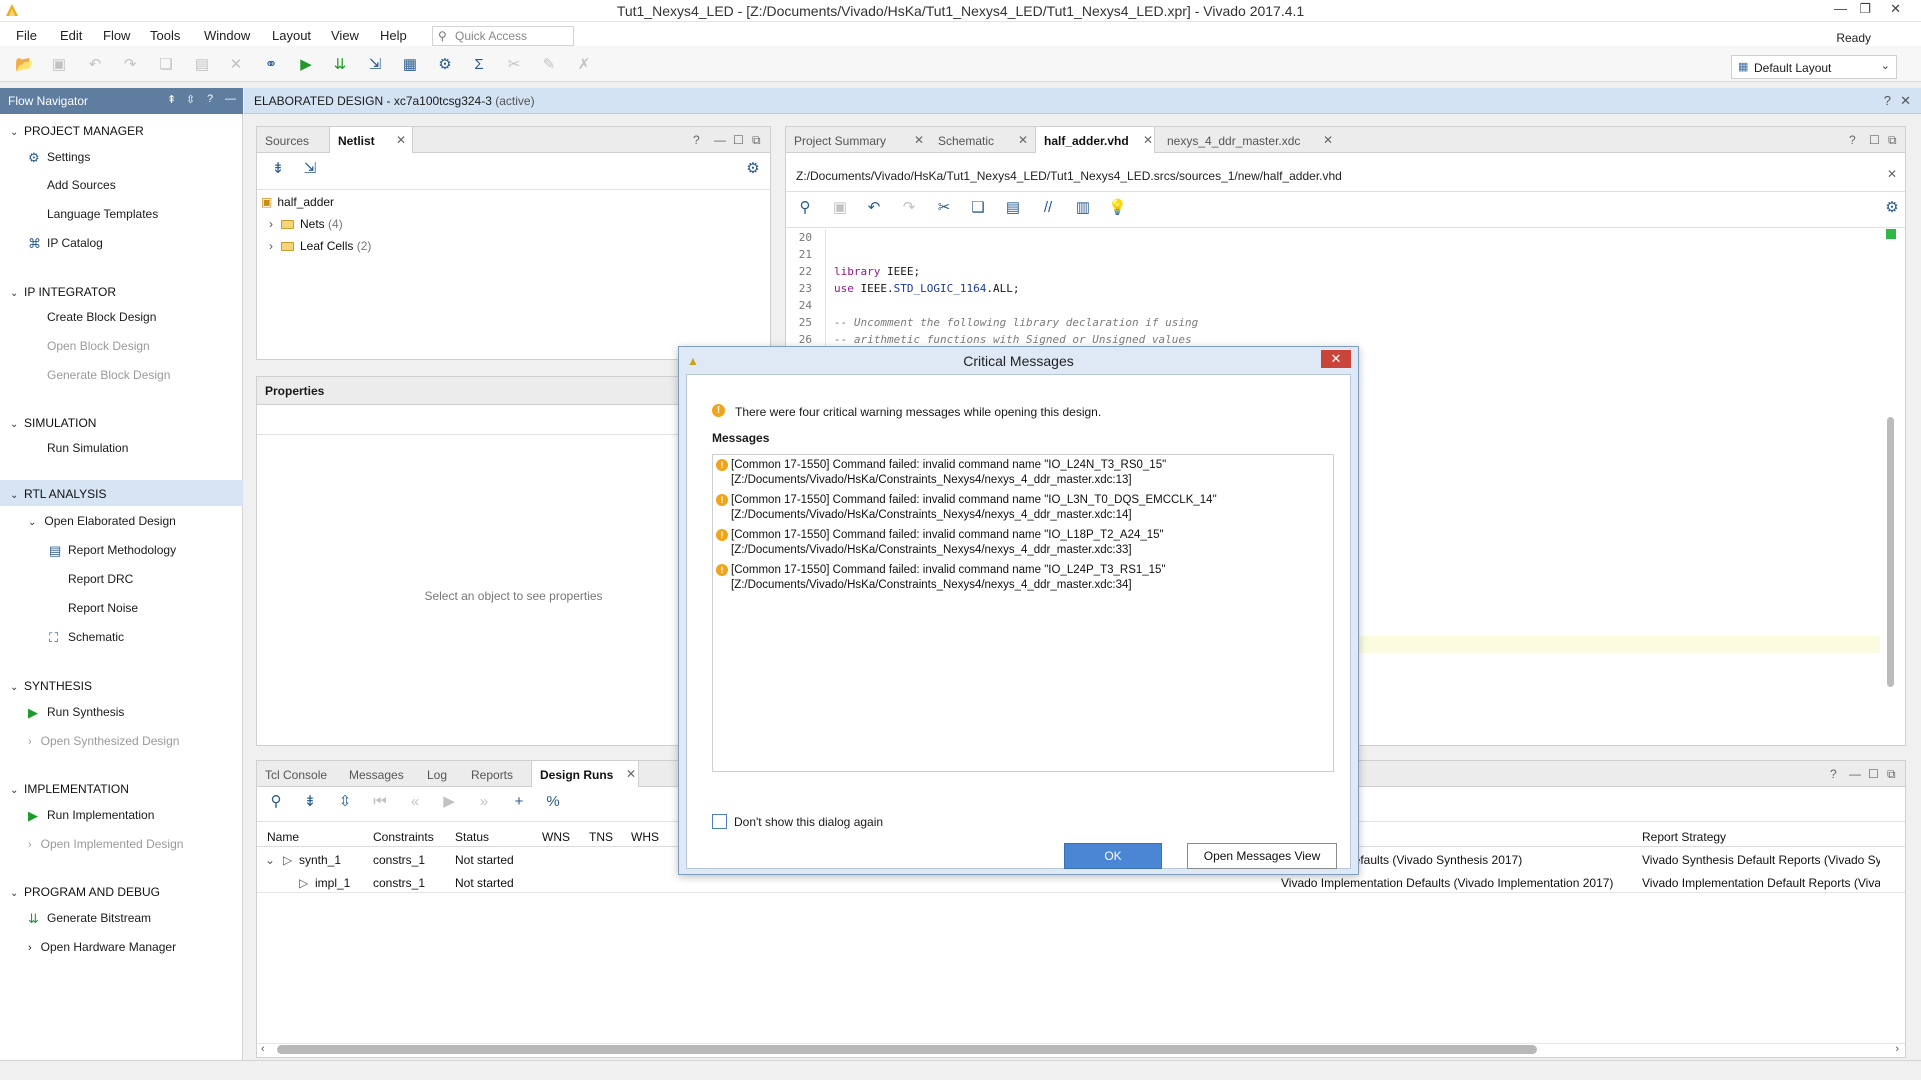 Image resolution: width=1921 pixels, height=1080 pixels. What do you see at coordinates (371, 140) in the screenshot?
I see `tab-netlist: Netlist ✕` at bounding box center [371, 140].